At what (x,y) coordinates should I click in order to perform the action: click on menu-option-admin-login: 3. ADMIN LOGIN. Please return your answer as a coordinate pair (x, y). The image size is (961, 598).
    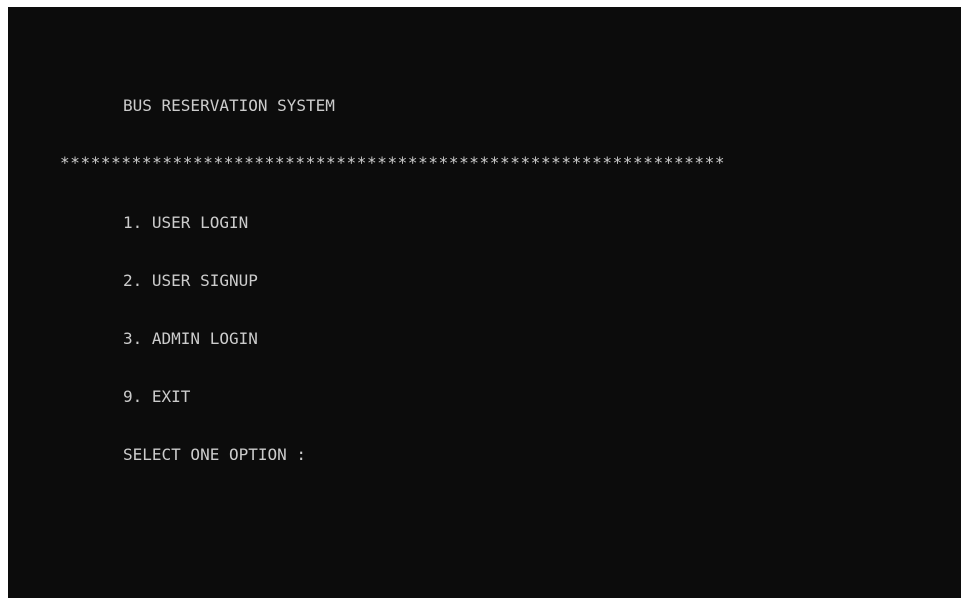
    Looking at the image, I should click on (190, 338).